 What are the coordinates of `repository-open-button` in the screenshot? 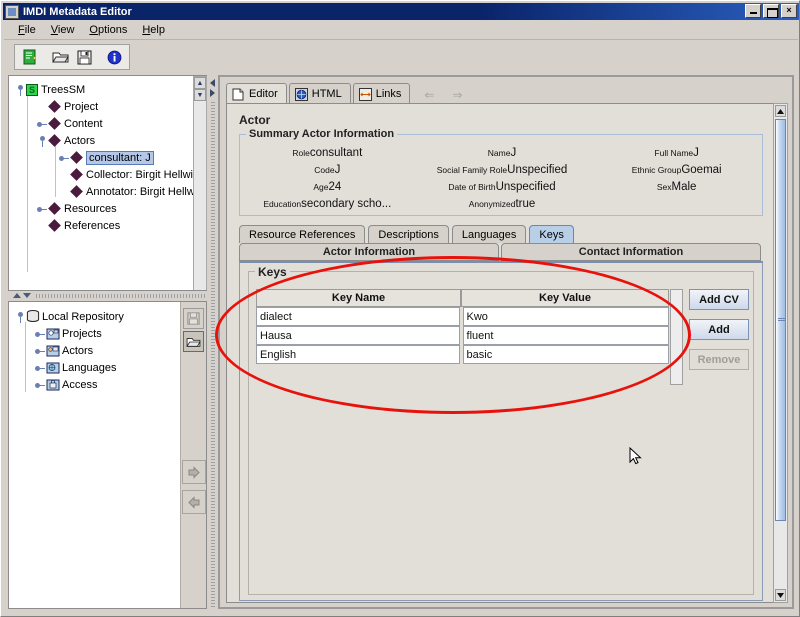 It's located at (193, 341).